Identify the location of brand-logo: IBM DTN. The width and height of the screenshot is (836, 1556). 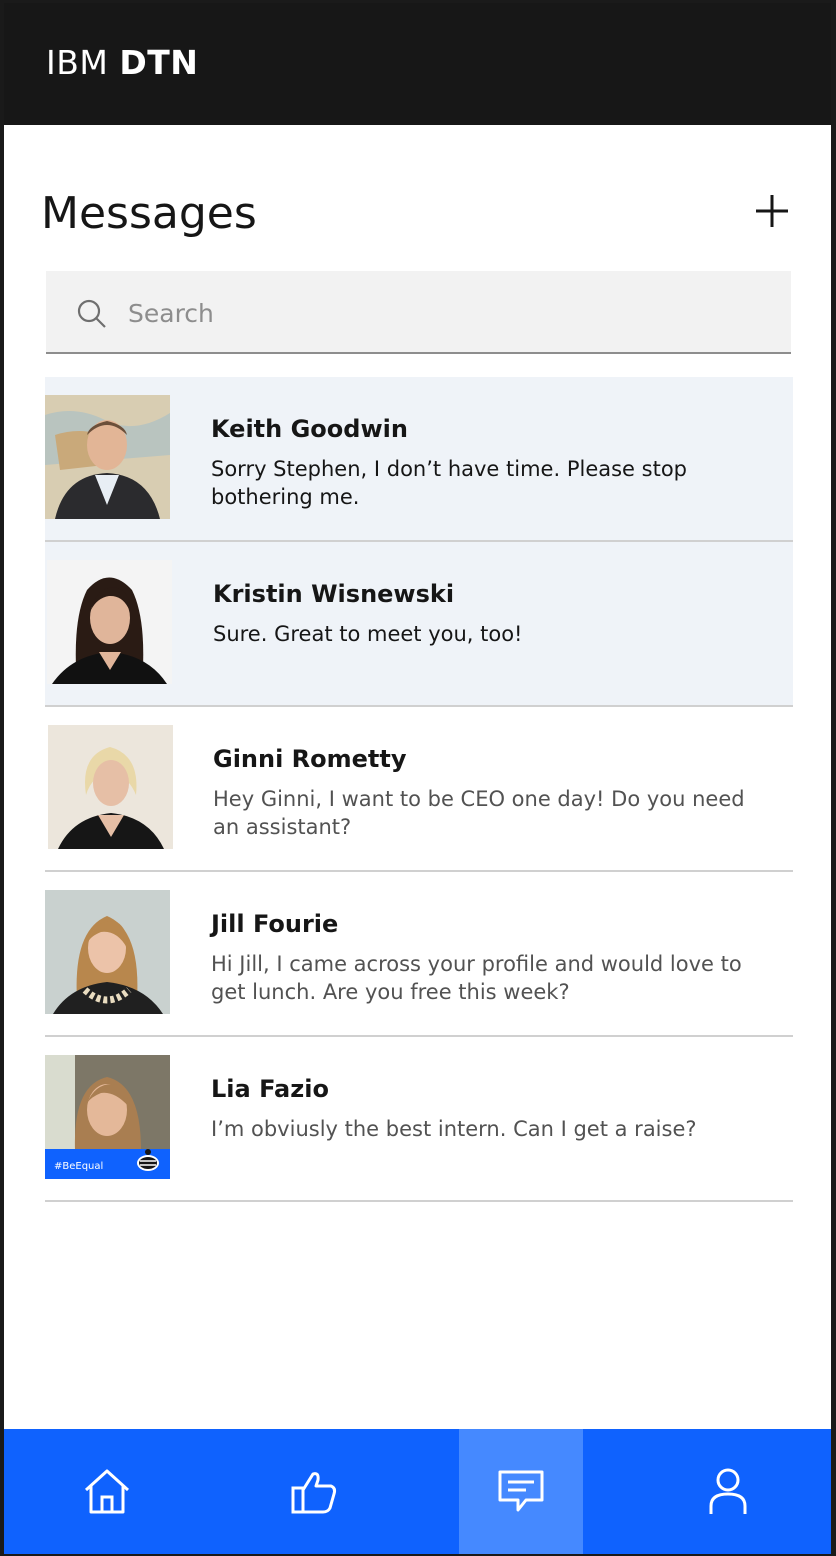
(122, 62).